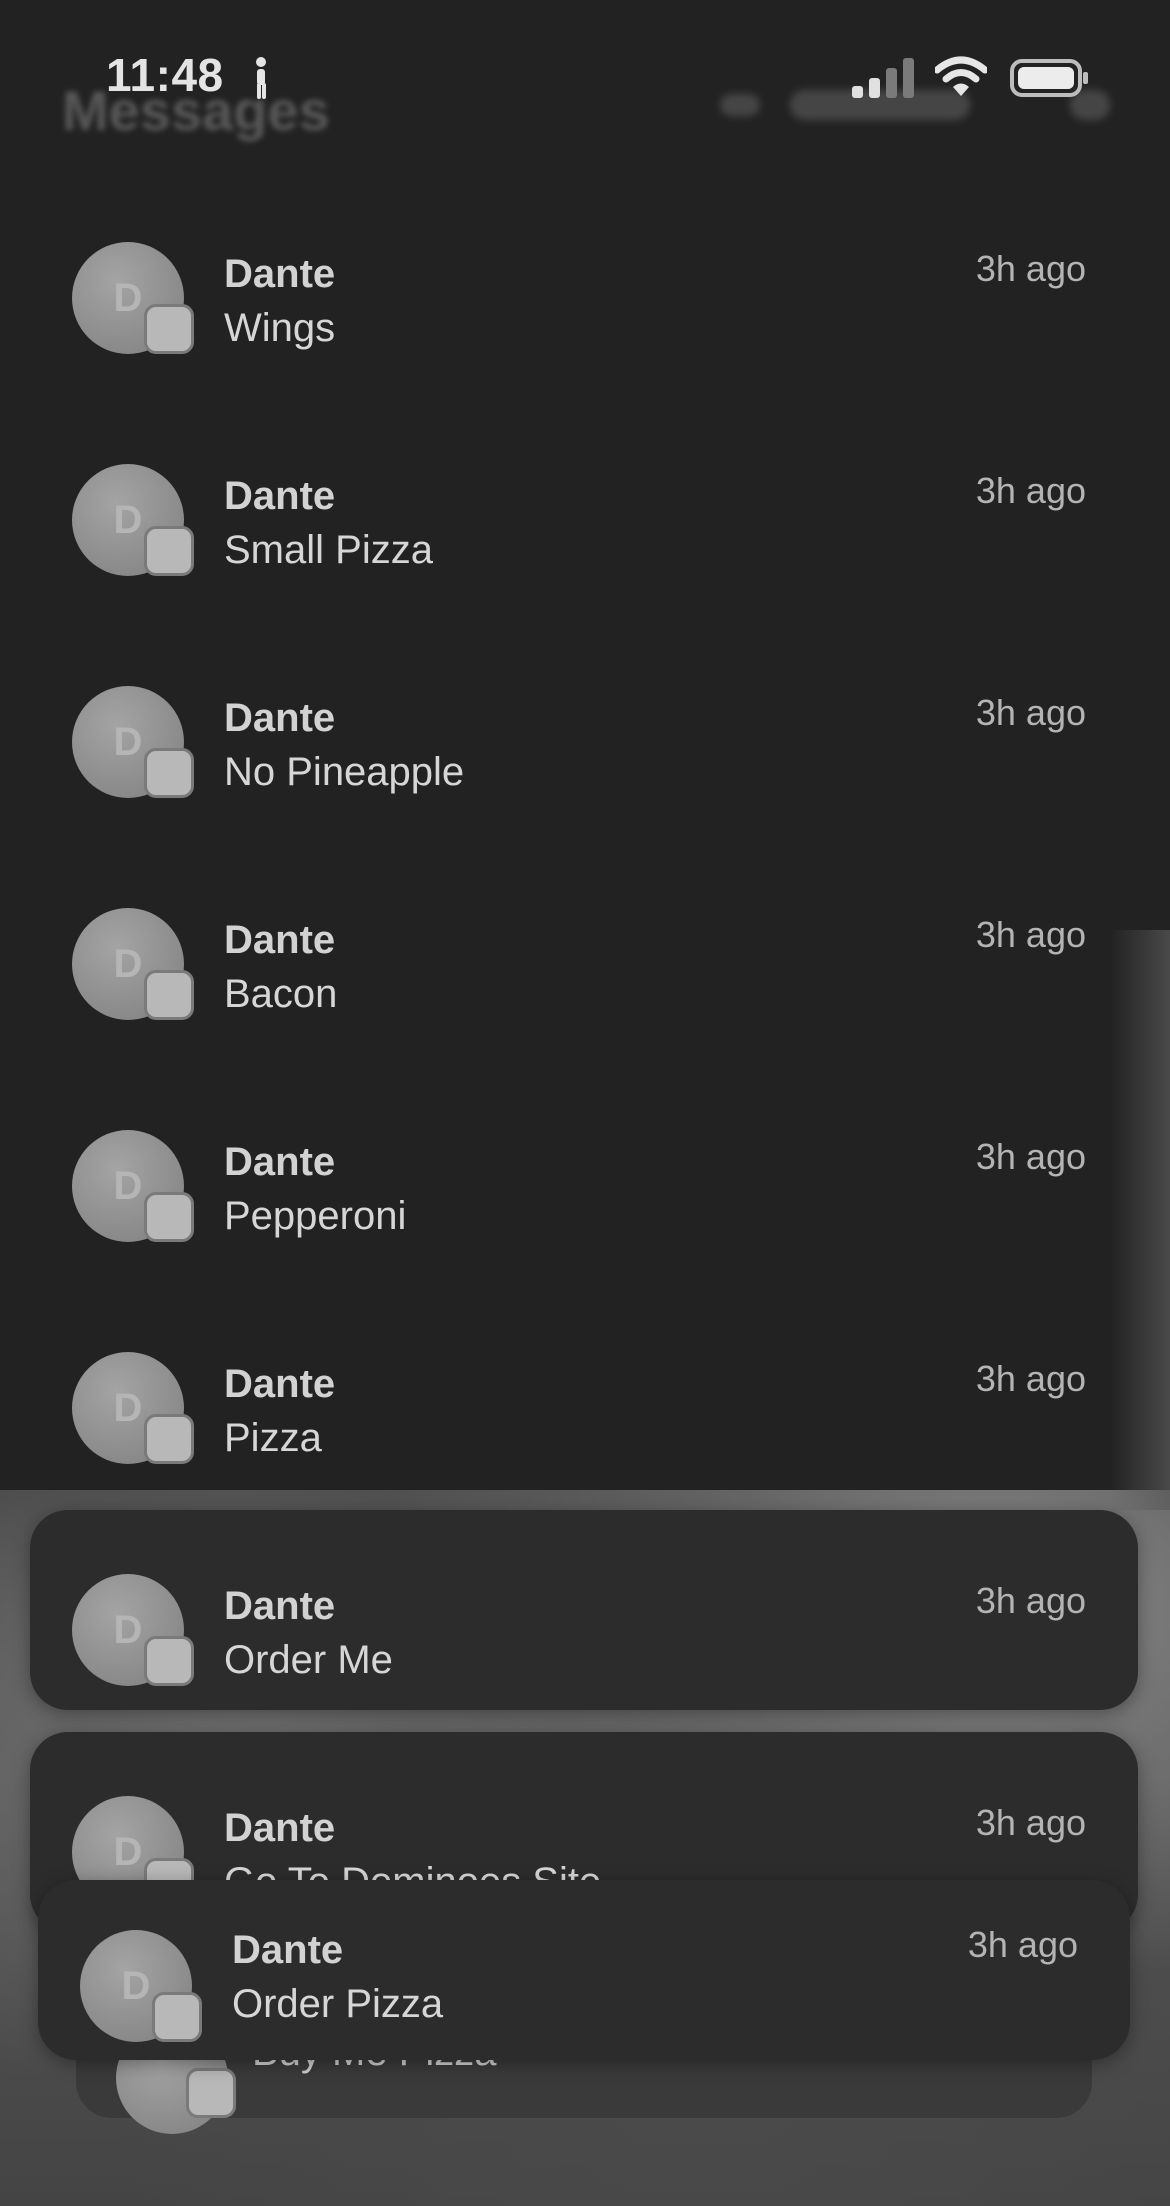 Image resolution: width=1170 pixels, height=2206 pixels. Describe the element at coordinates (584, 722) in the screenshot. I see `notification-item: D Dante No Pineapple 3h ago` at that location.